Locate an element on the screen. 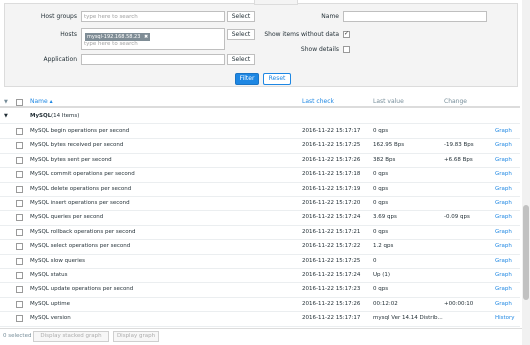  scrollbar-thumb is located at coordinates (526, 252).